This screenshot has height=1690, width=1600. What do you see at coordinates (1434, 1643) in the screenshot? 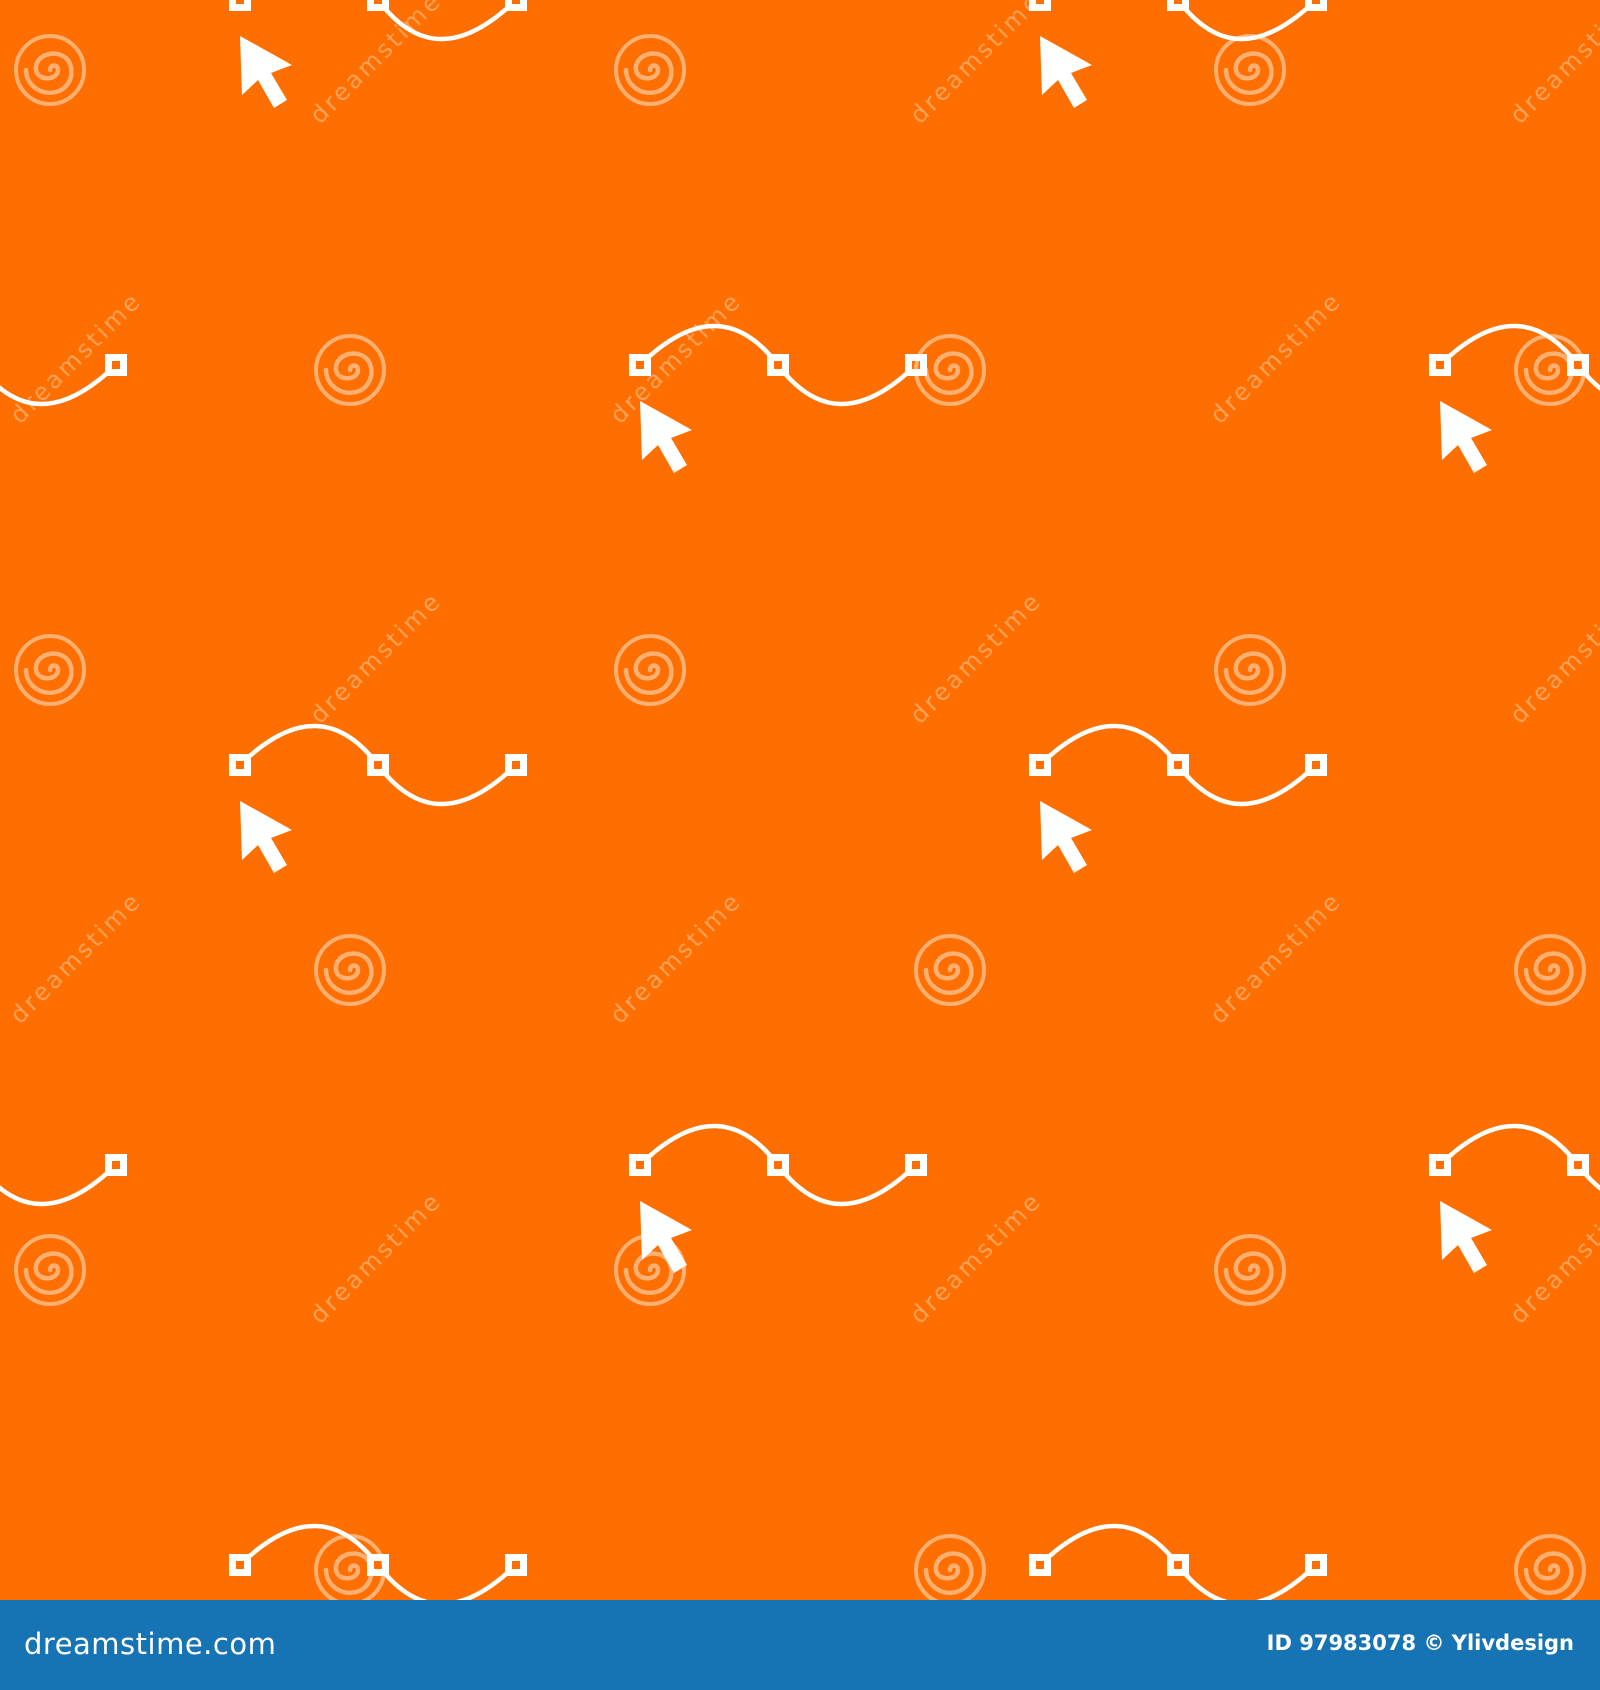
I see `copyright-symbol: ©` at bounding box center [1434, 1643].